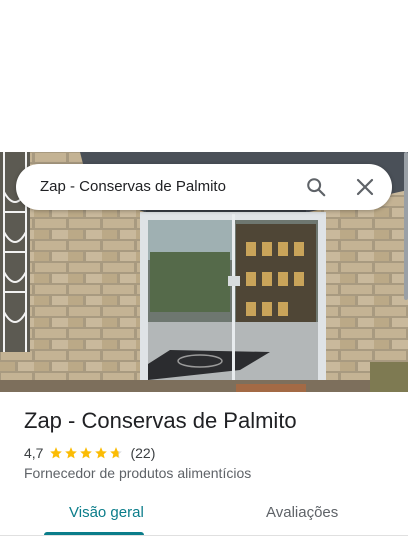  I want to click on rating-row: 4,7 (22), so click(89, 453).